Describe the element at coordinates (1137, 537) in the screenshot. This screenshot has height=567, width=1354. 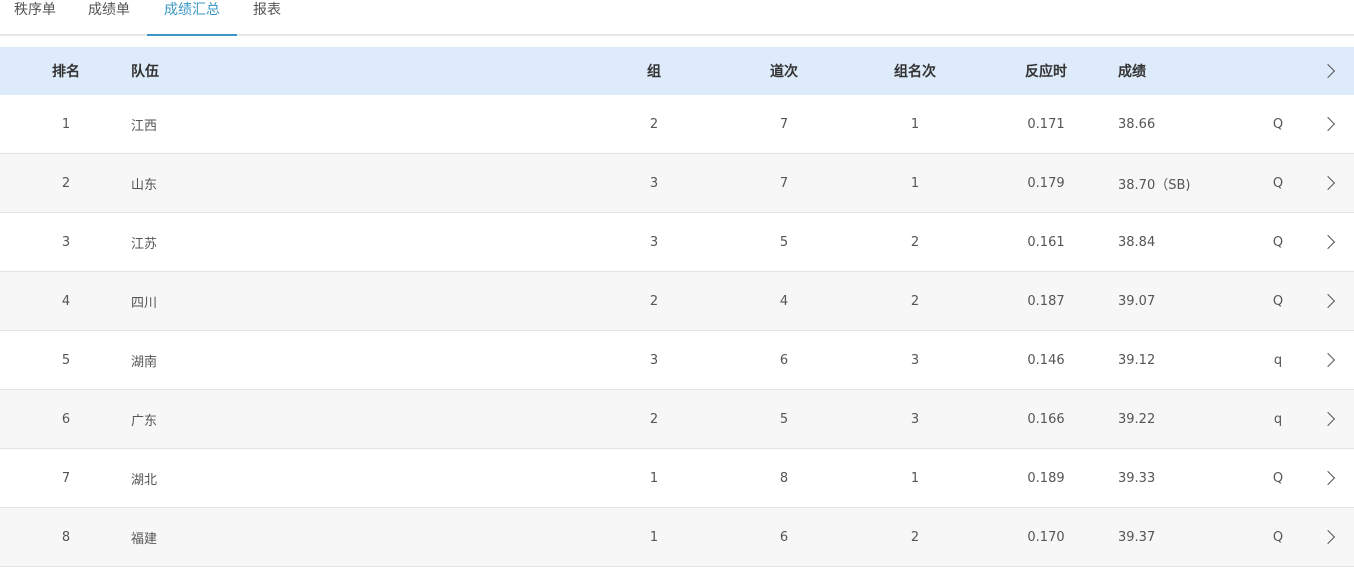
I see `cell-result: 39.37` at that location.